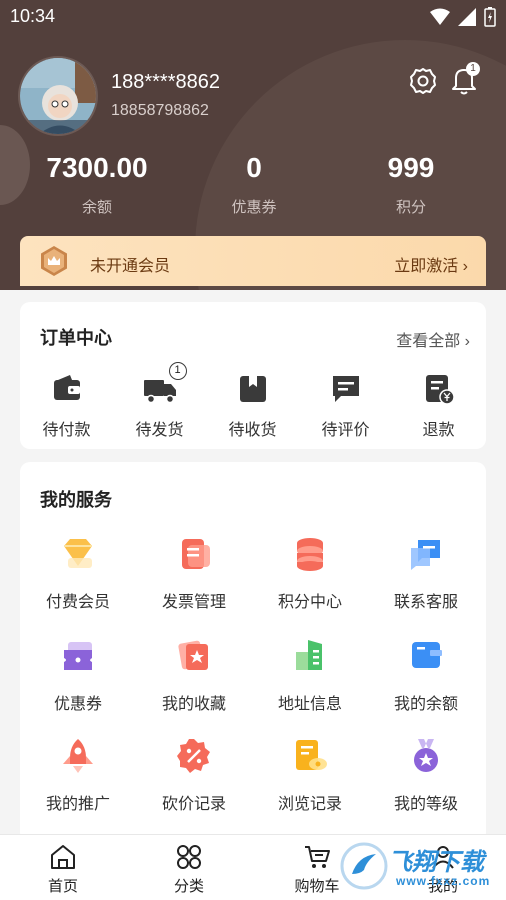 This screenshot has height=900, width=506. I want to click on stat-label: 余额, so click(96, 207).